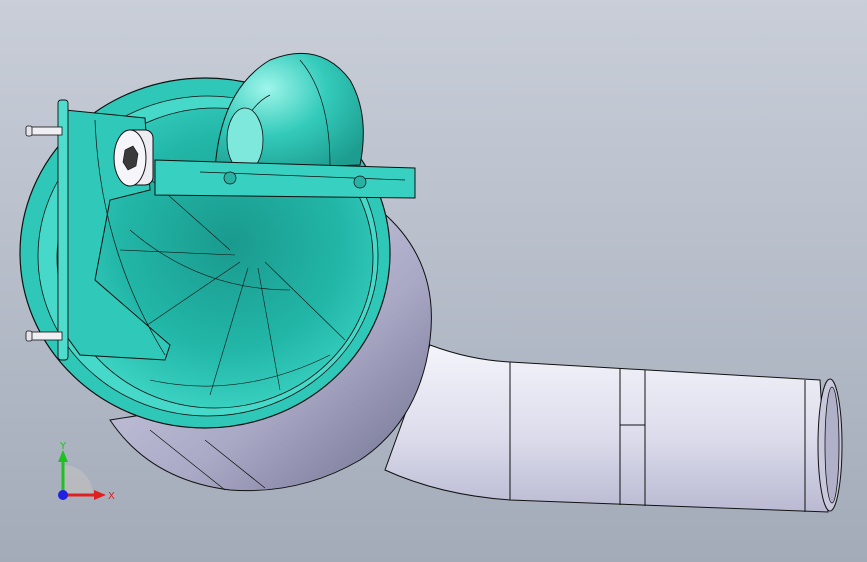 This screenshot has height=562, width=867. Describe the element at coordinates (78, 480) in the screenshot. I see `triad-plane` at that location.